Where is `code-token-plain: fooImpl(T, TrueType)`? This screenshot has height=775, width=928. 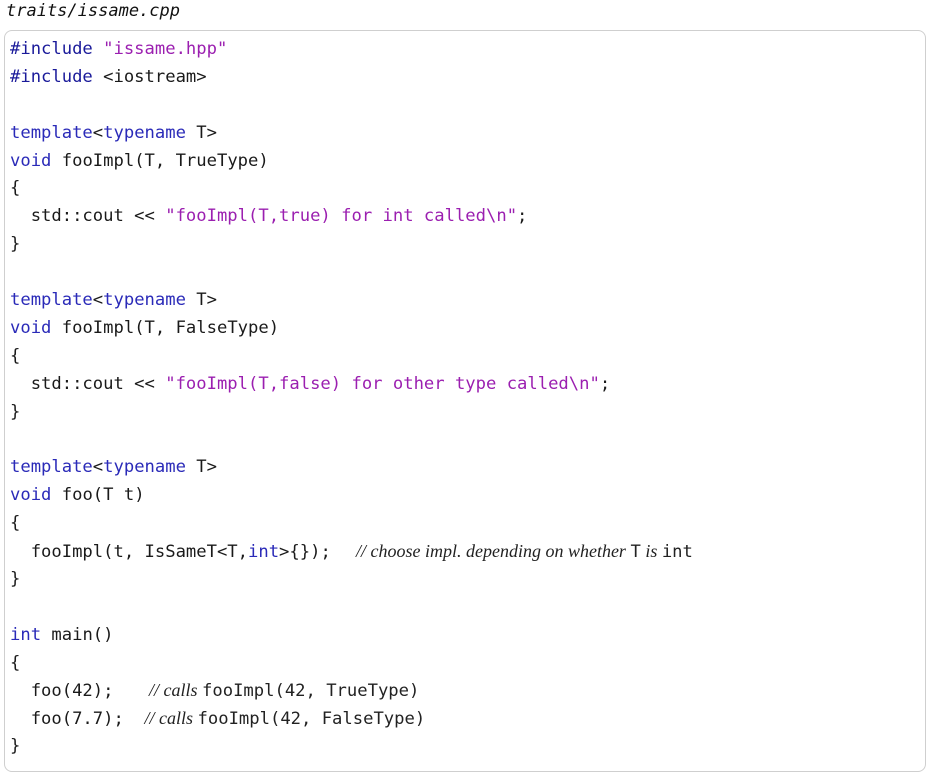 code-token-plain: fooImpl(T, TrueType) is located at coordinates (160, 160).